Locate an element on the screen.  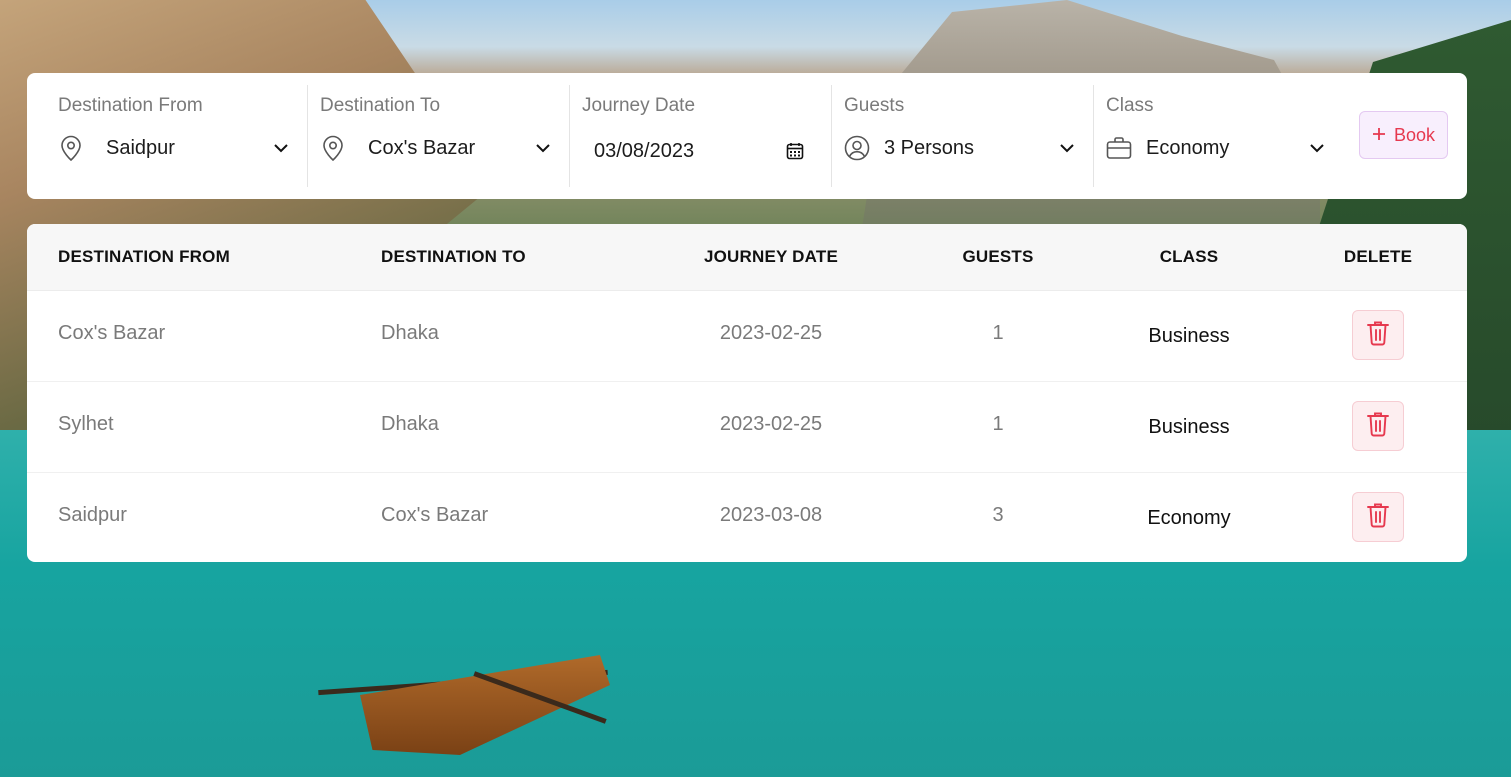
book-button: Book is located at coordinates (1403, 135).